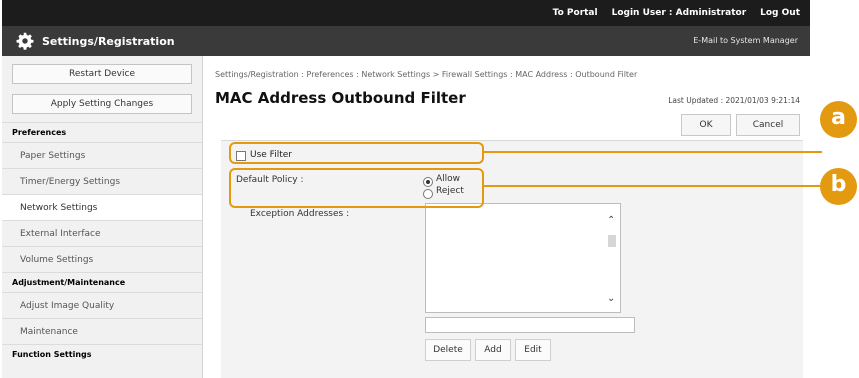  What do you see at coordinates (611, 298) in the screenshot?
I see `scroll-down-icon: ⌄` at bounding box center [611, 298].